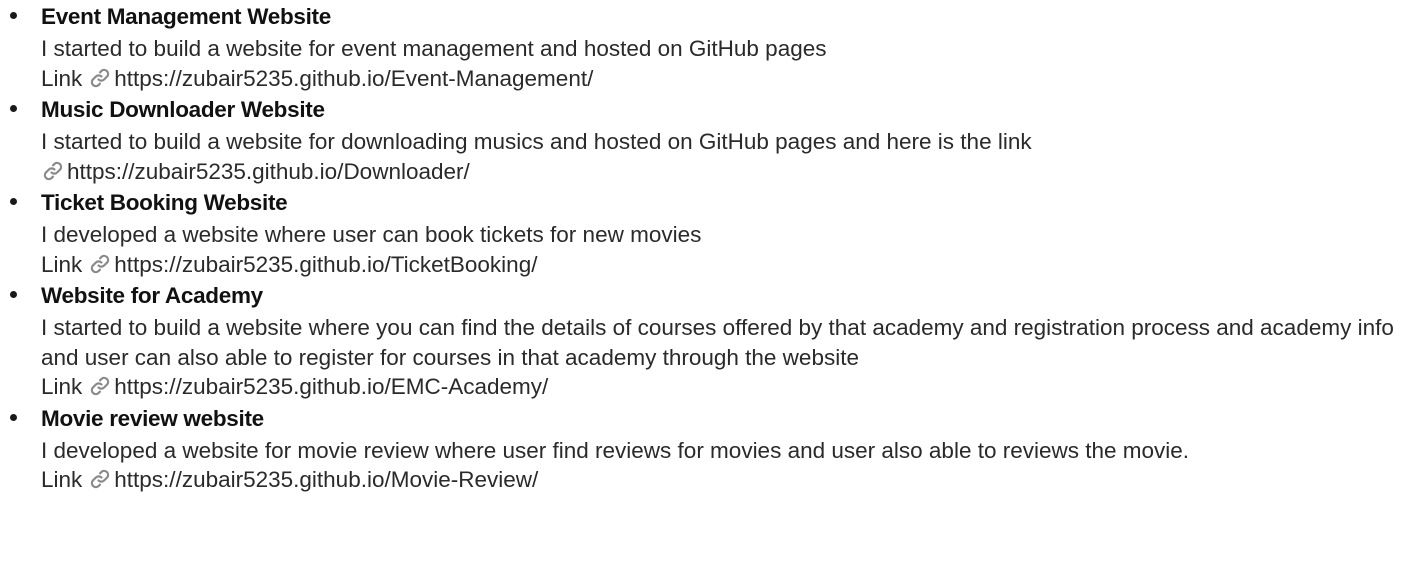 The width and height of the screenshot is (1414, 569). Describe the element at coordinates (183, 109) in the screenshot. I see `project-title: Music Downloader Website` at that location.